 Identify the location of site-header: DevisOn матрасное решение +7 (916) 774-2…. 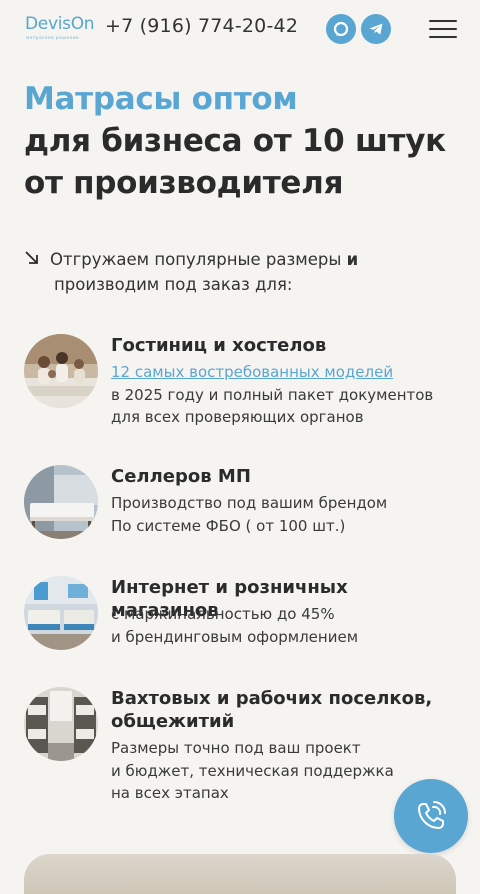
(240, 28).